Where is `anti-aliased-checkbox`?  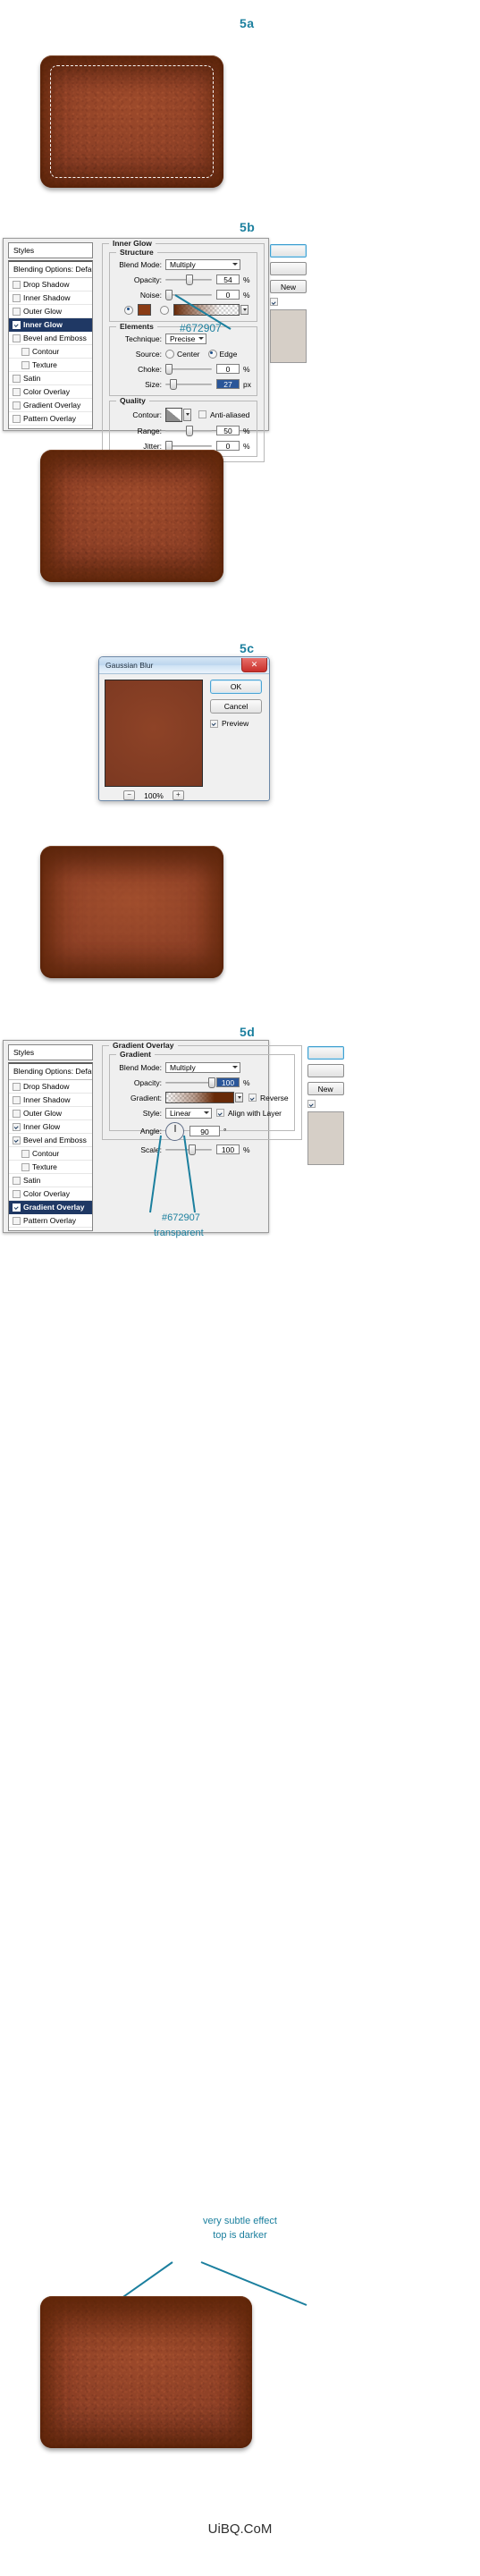 anti-aliased-checkbox is located at coordinates (202, 414).